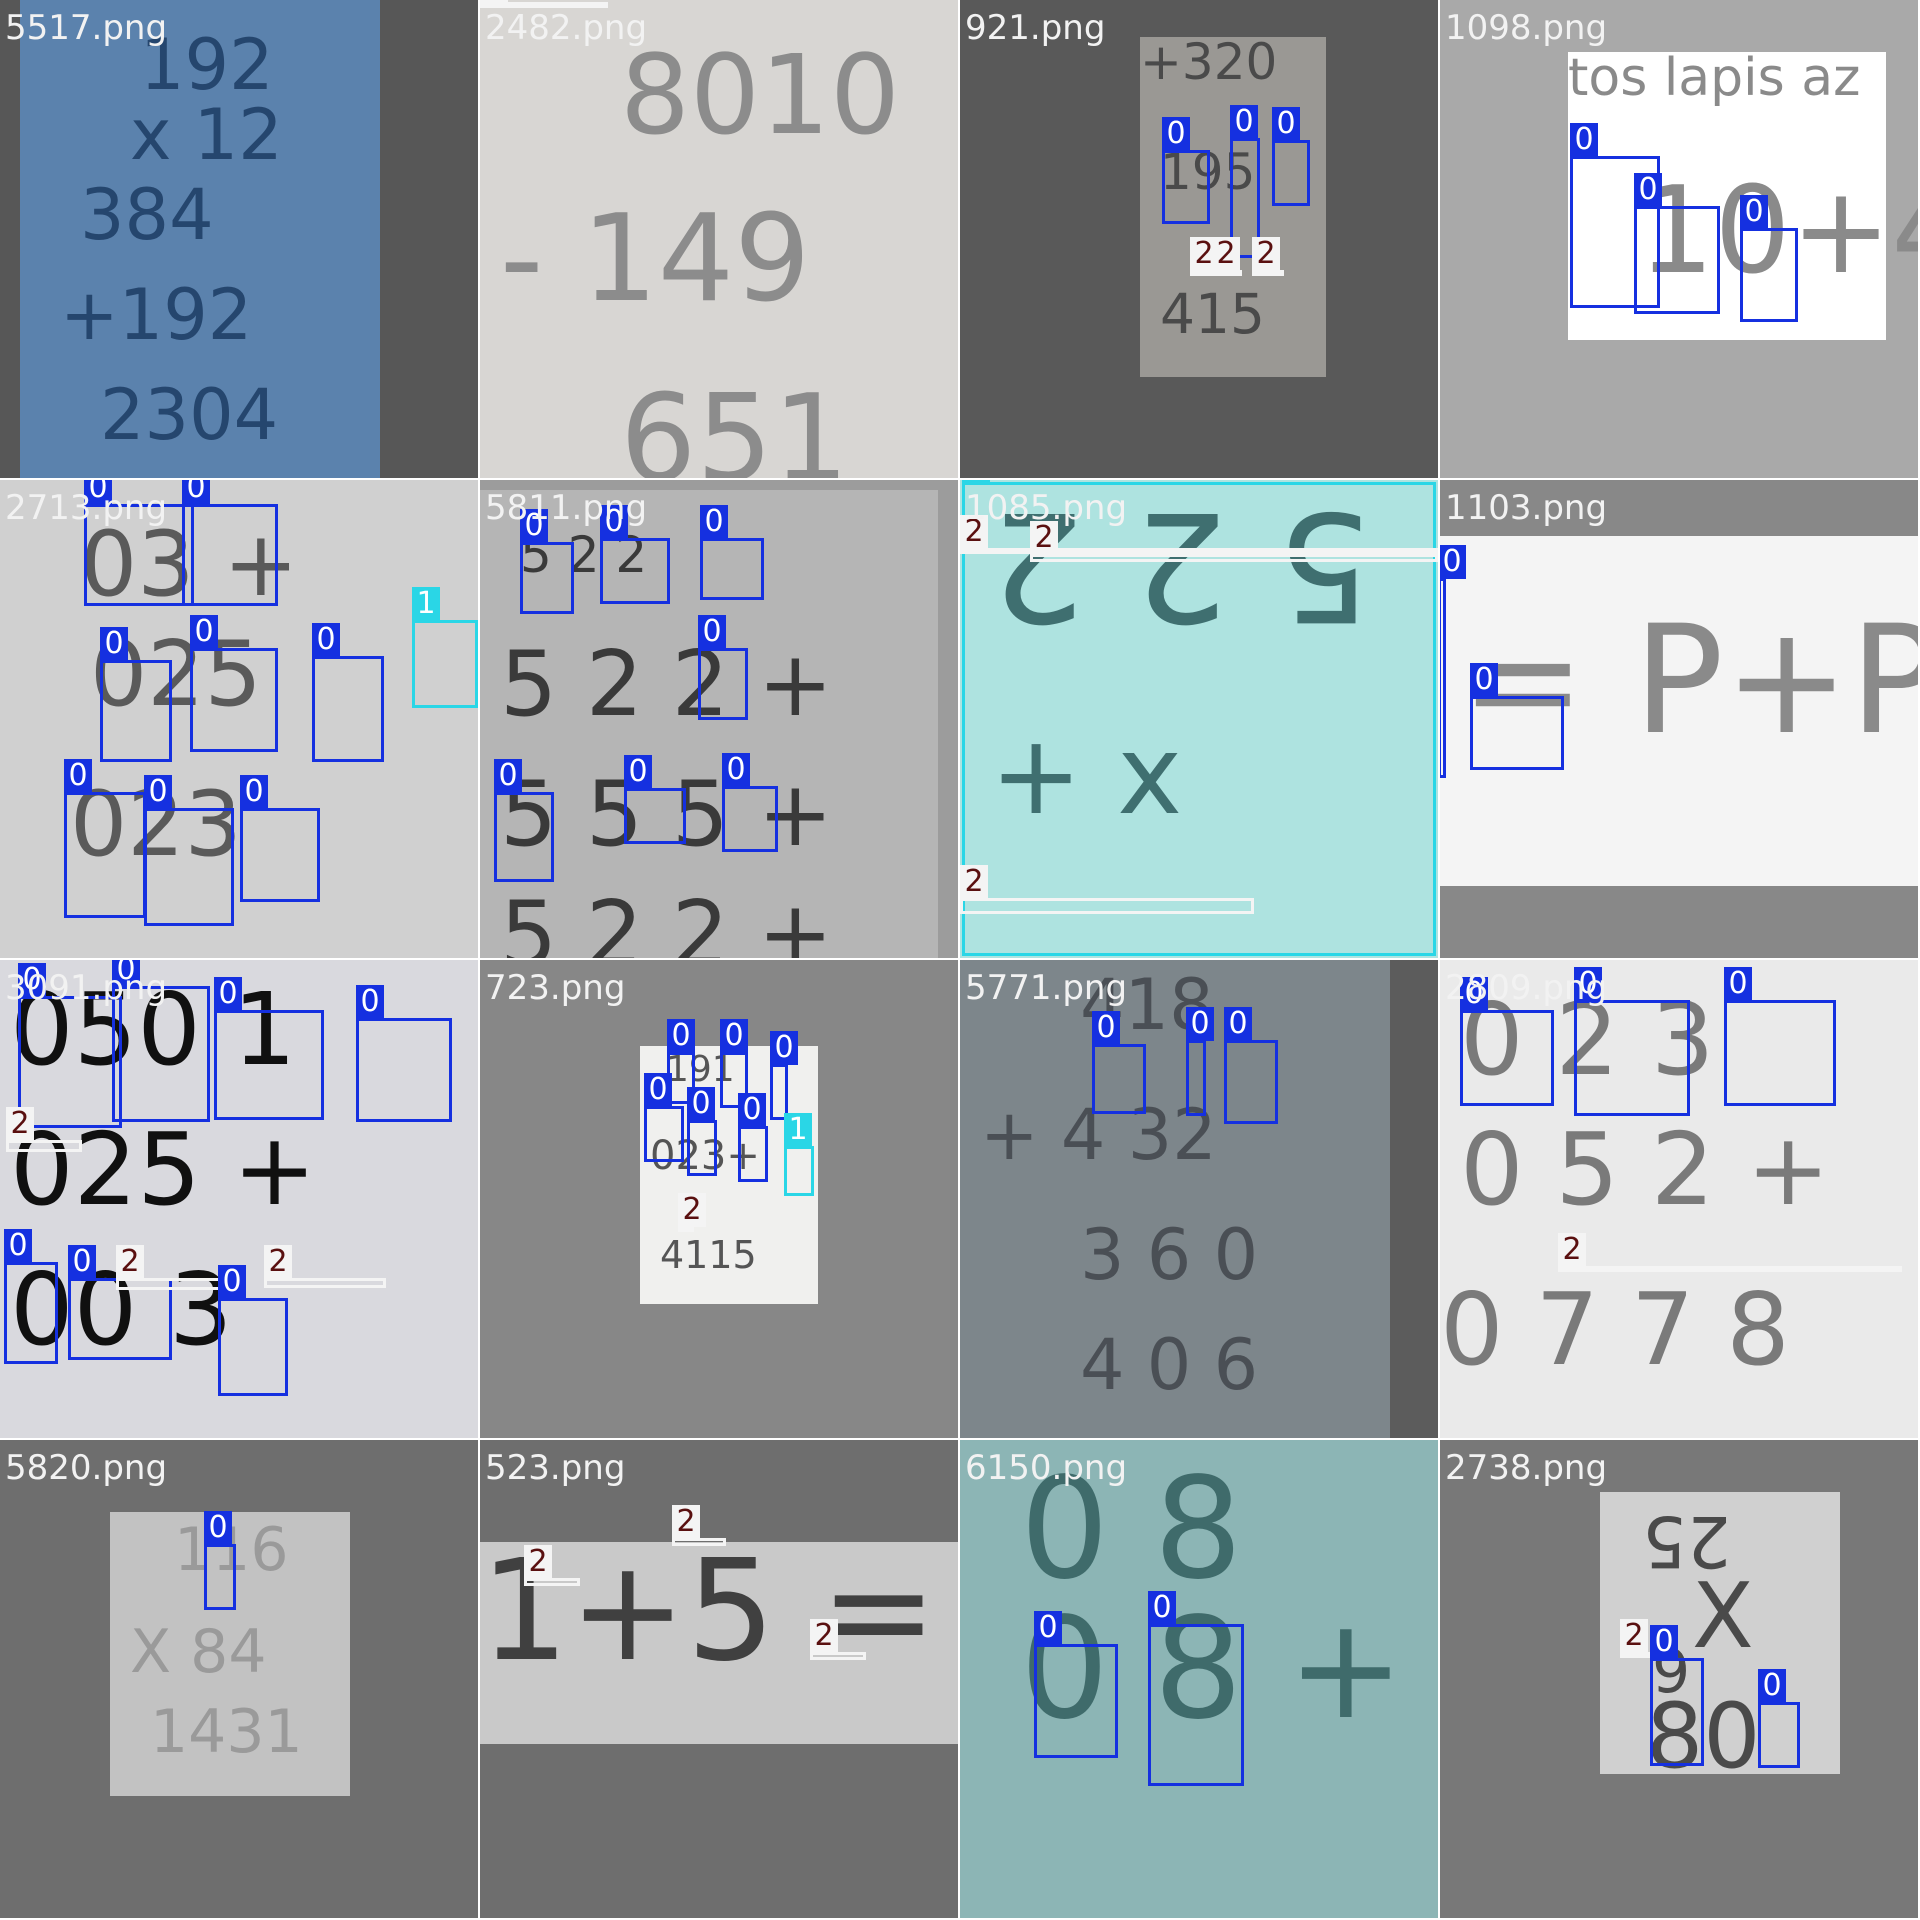  I want to click on handwritten-text: x 12, so click(206, 135).